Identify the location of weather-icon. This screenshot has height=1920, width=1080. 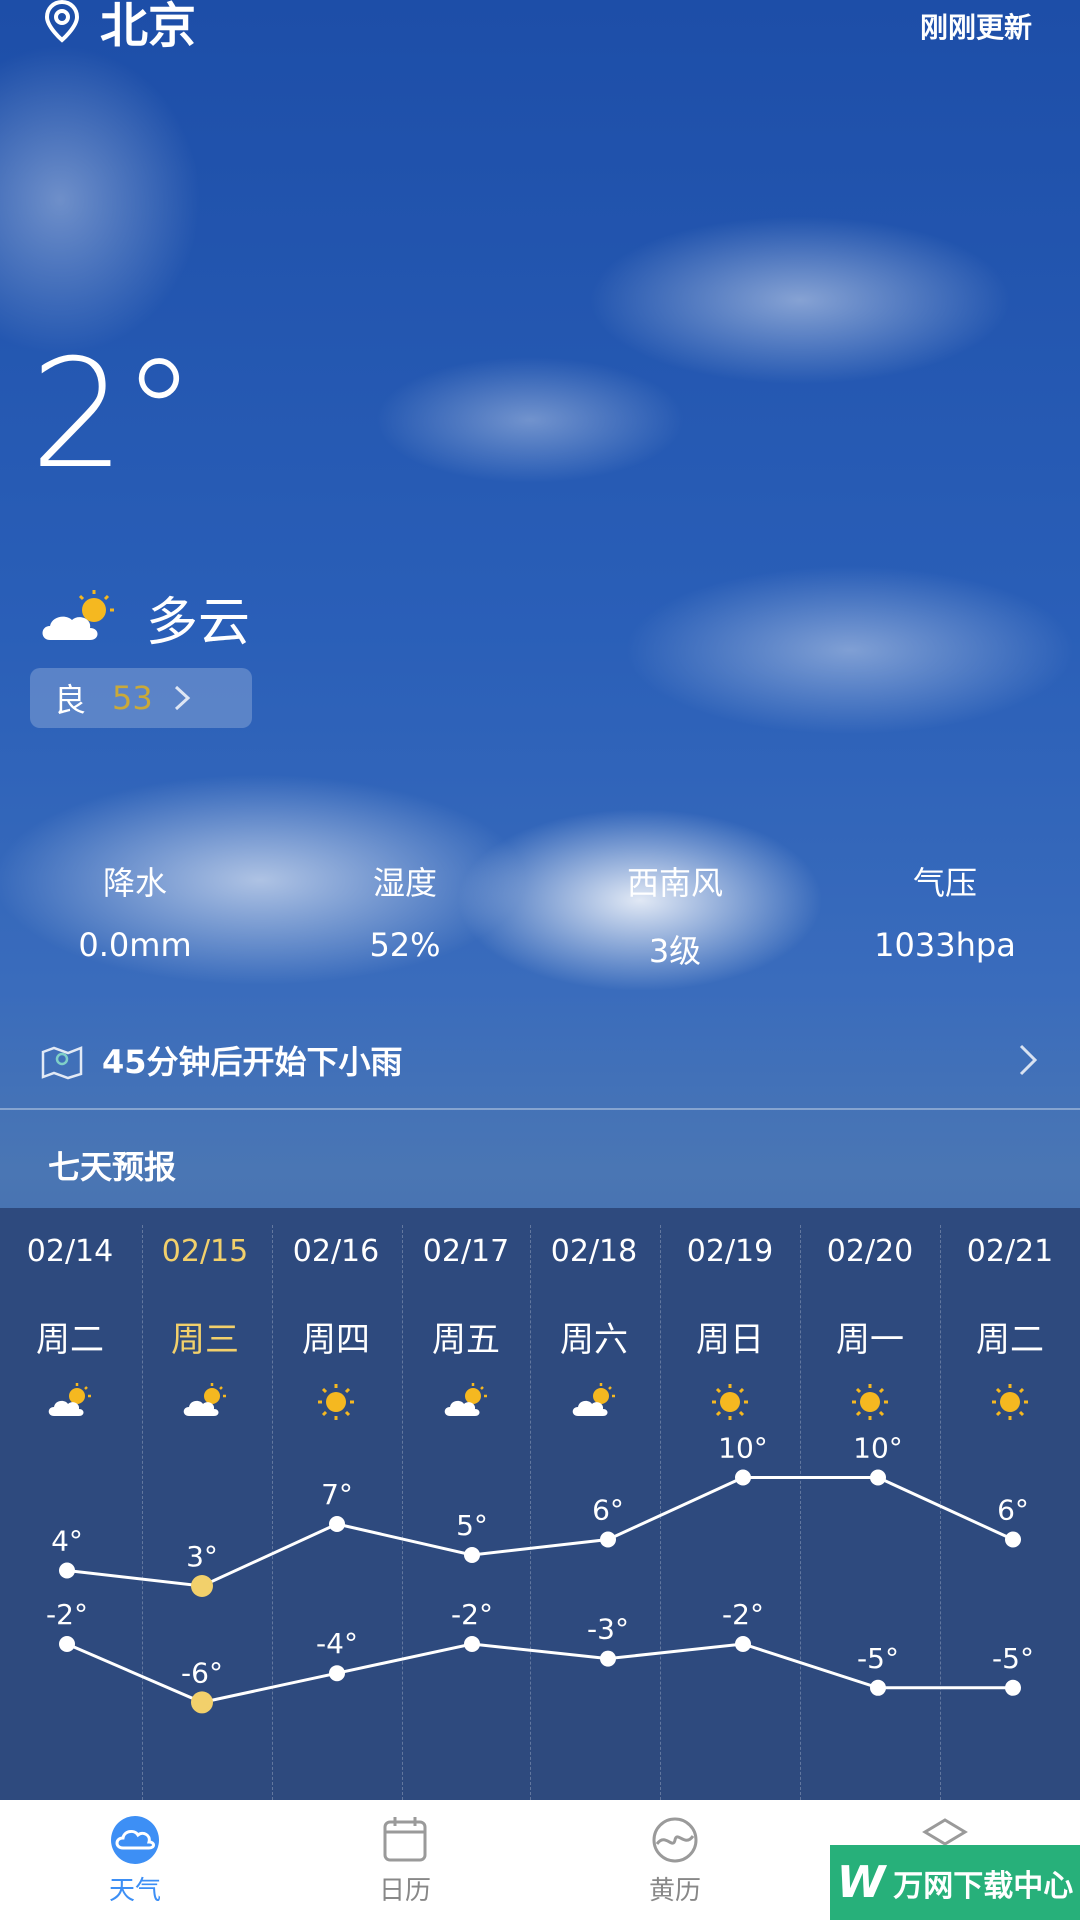
(135, 1840).